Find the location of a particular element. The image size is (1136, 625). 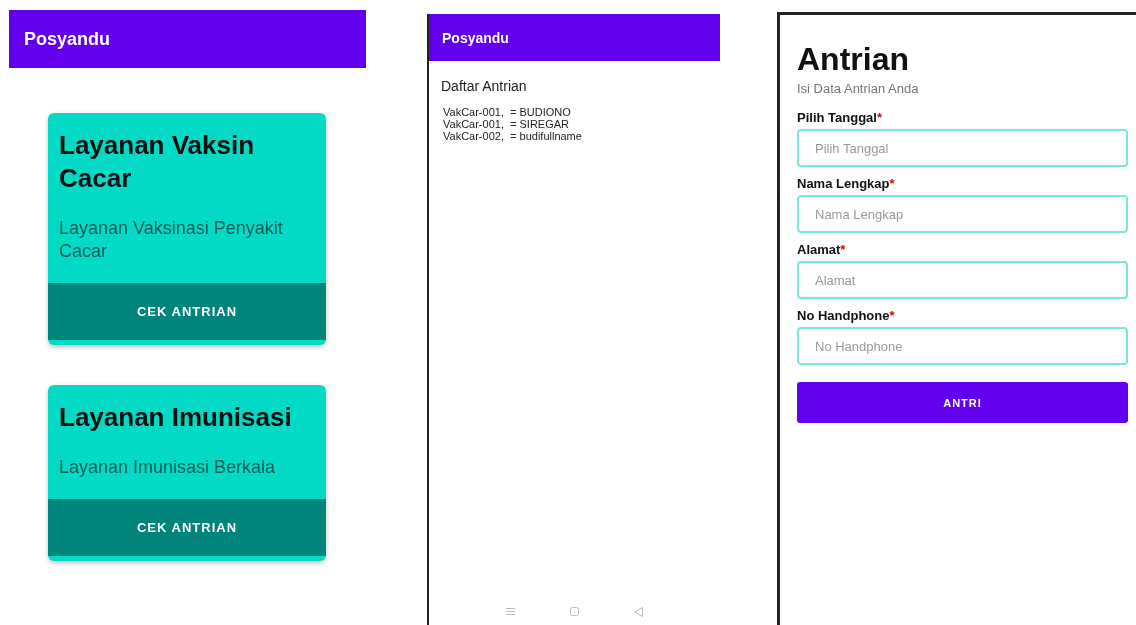

queue-entry: VakCar-001, = SIREGAR is located at coordinates (507, 124).